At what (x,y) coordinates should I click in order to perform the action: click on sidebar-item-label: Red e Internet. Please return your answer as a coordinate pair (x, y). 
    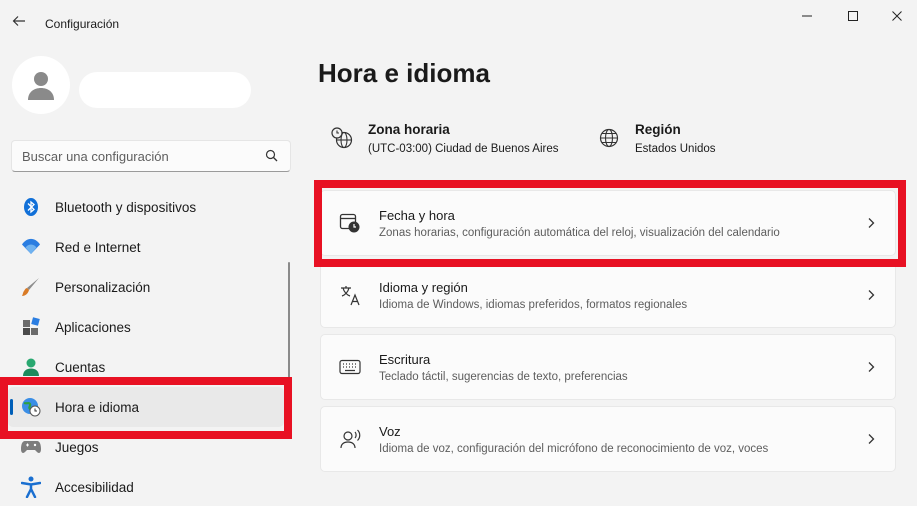
    Looking at the image, I should click on (98, 247).